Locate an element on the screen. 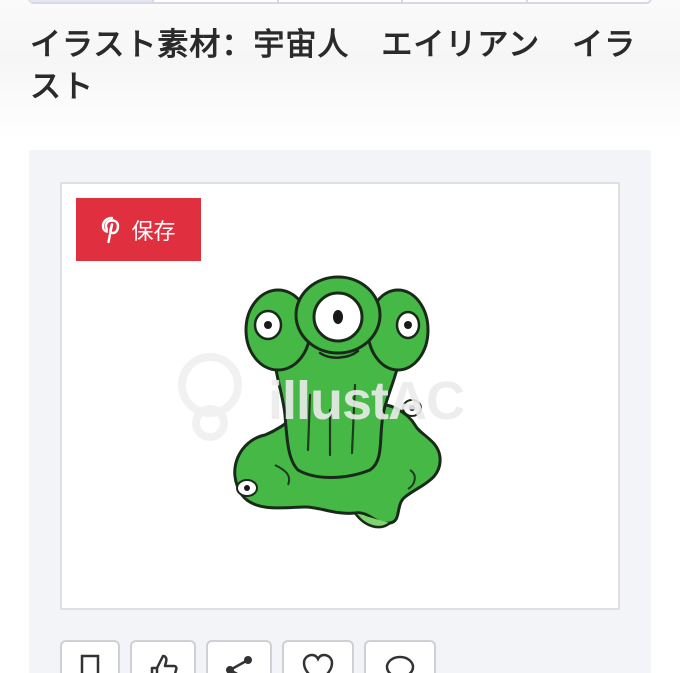  page-title: イラスト素材：宇宙人 エイリアン イラスト is located at coordinates (333, 66).